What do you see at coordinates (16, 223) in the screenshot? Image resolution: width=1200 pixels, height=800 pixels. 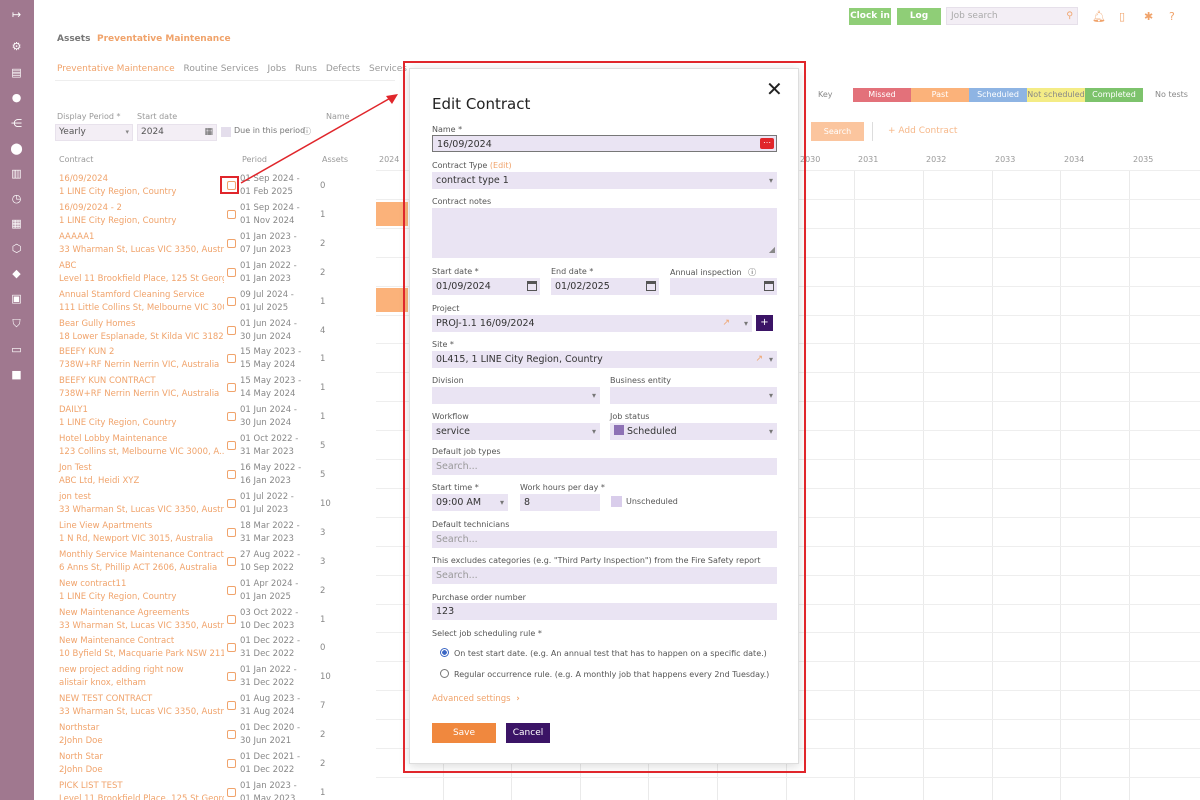 I see `clipboard-icon: ▦` at bounding box center [16, 223].